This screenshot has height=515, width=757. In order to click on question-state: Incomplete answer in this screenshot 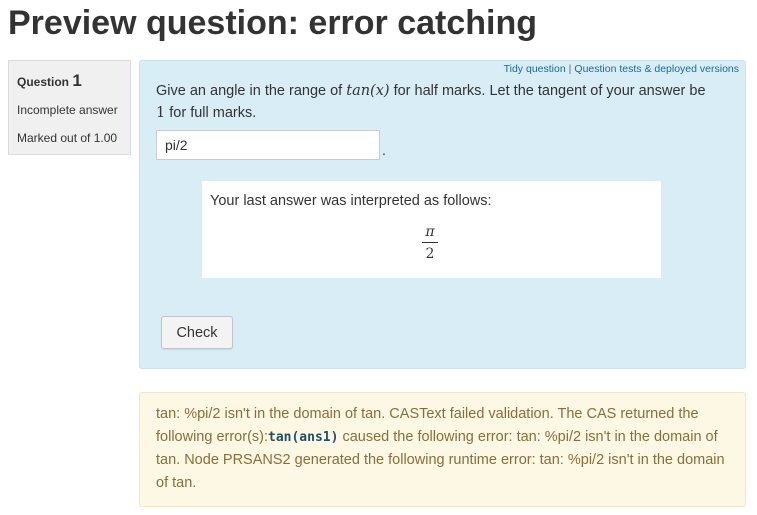, I will do `click(67, 110)`.